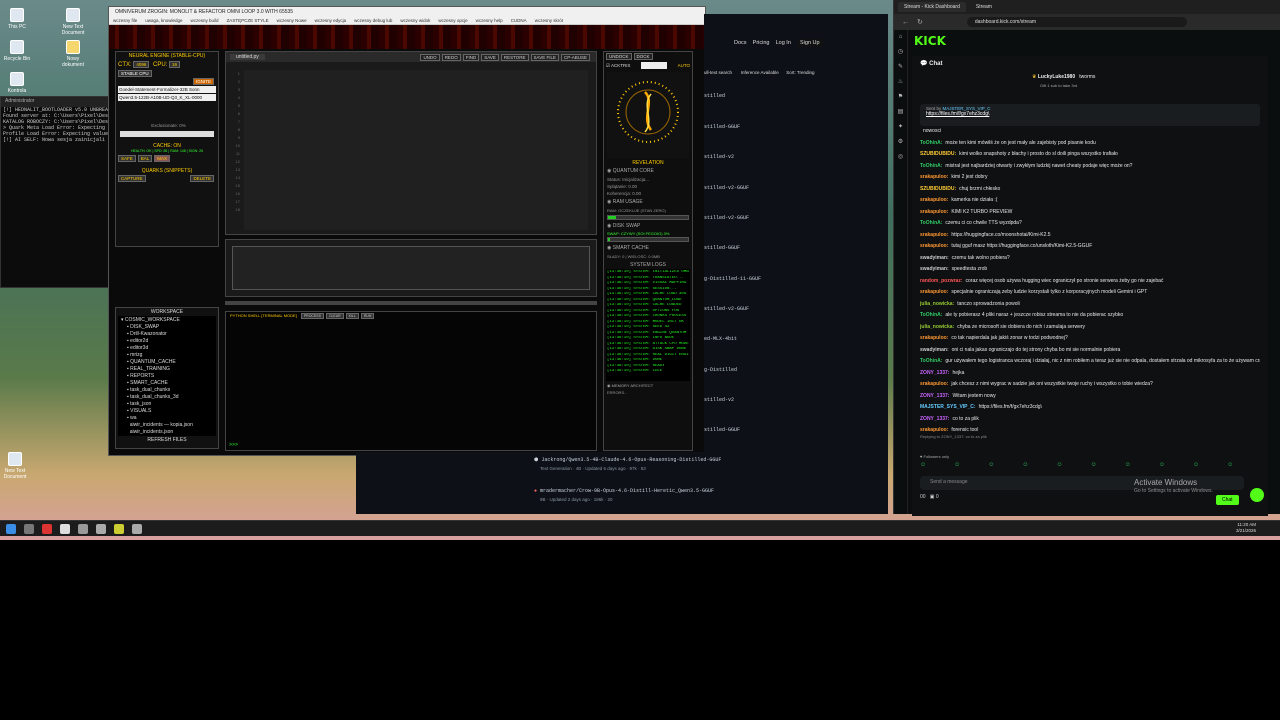 The image size is (1280, 720). What do you see at coordinates (334, 315) in the screenshot?
I see `shell-clear-button: CLEAR` at bounding box center [334, 315].